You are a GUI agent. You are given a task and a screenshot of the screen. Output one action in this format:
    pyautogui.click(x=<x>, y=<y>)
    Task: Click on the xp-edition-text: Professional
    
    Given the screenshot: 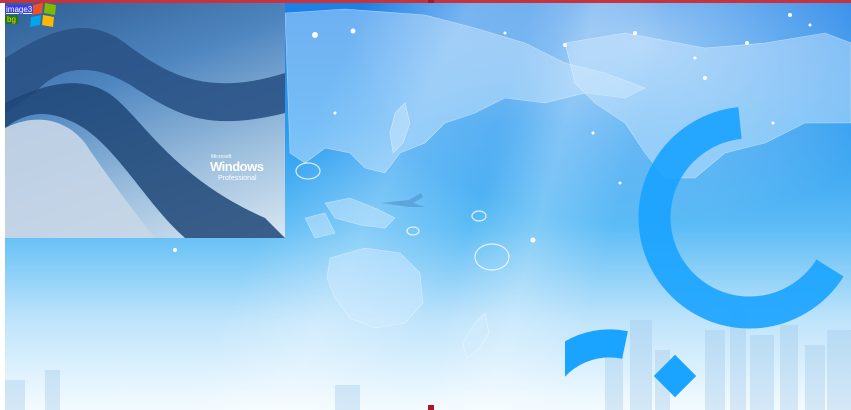 What is the action you would take?
    pyautogui.click(x=237, y=178)
    